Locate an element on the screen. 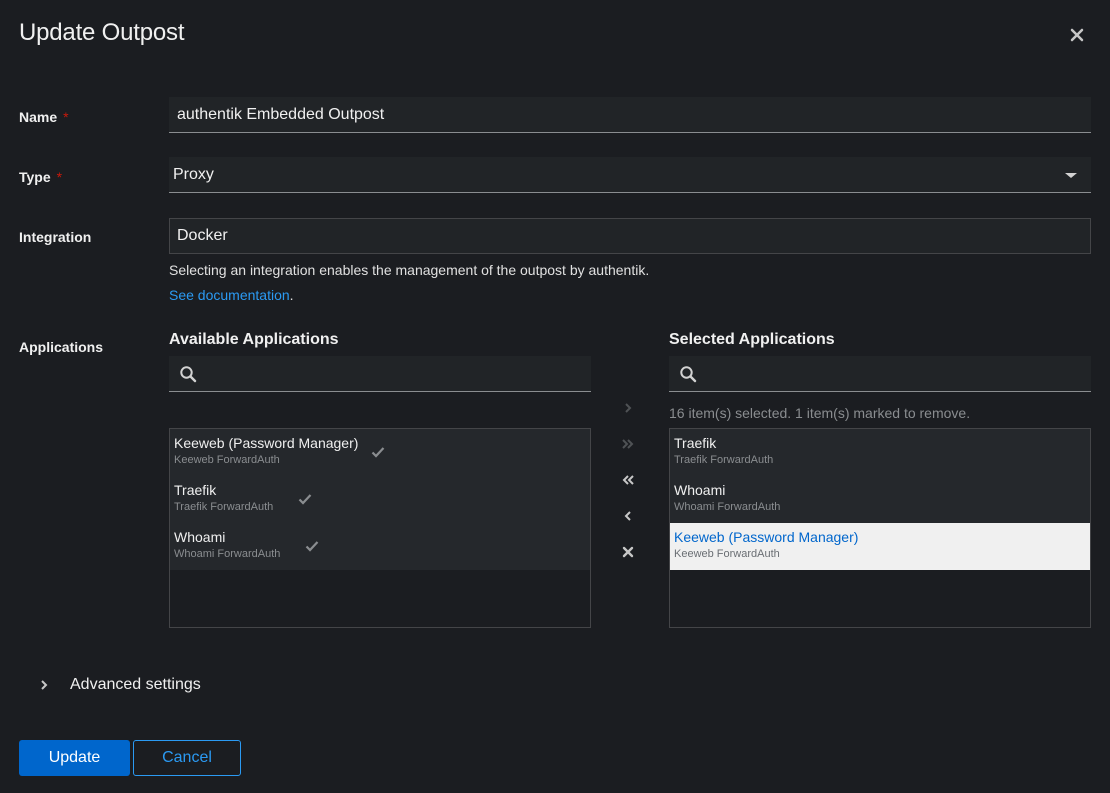 This screenshot has height=793, width=1110. item-provider: Keeweb ForwardAuth is located at coordinates (727, 554).